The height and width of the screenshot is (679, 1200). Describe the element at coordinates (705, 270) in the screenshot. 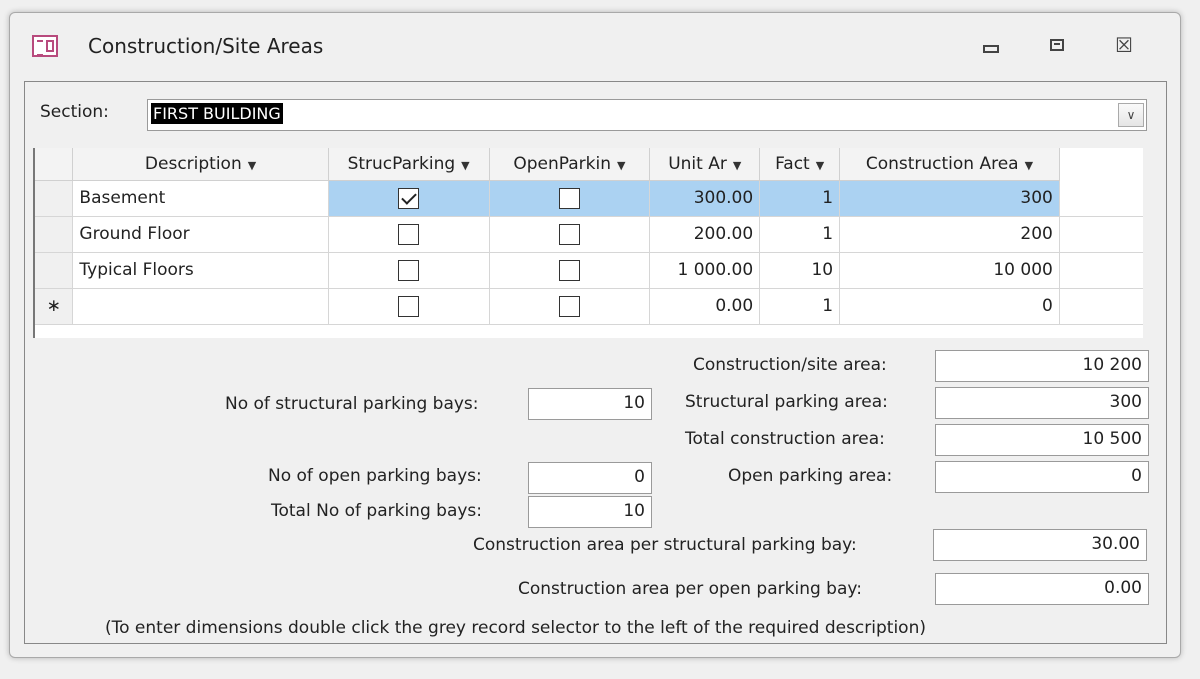

I see `cell-unit-area: 1 000.00` at that location.